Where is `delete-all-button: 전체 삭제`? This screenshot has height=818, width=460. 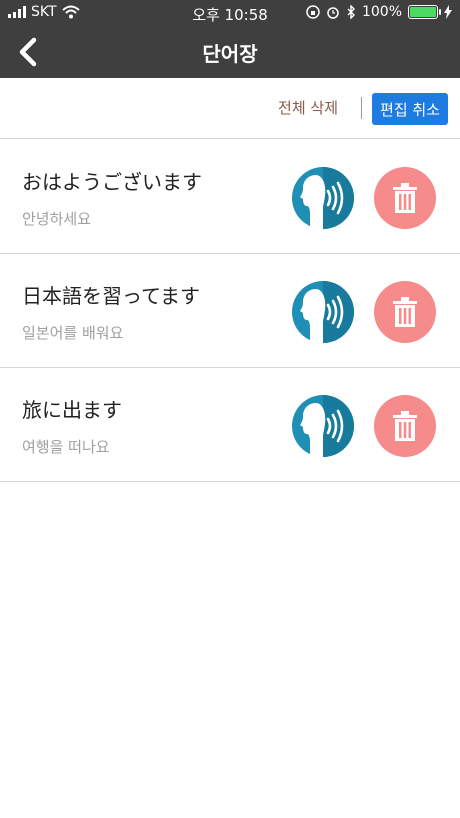 delete-all-button: 전체 삭제 is located at coordinates (308, 107).